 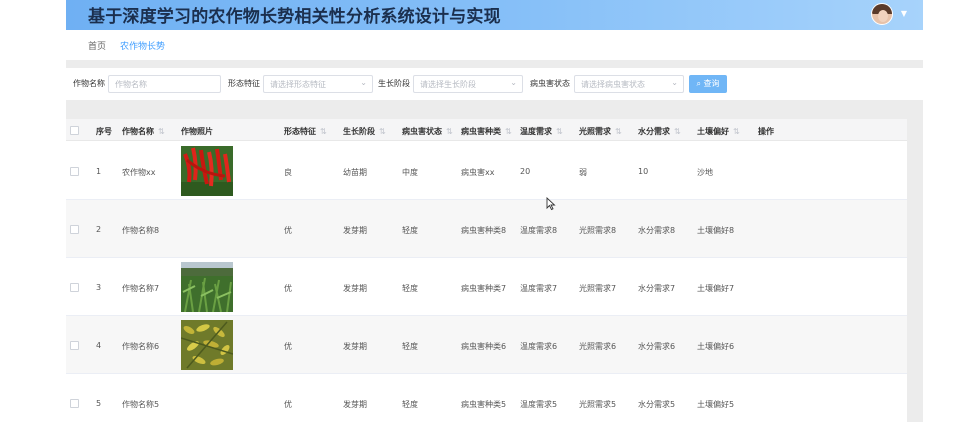 I want to click on cell-shape: 良, so click(x=288, y=172).